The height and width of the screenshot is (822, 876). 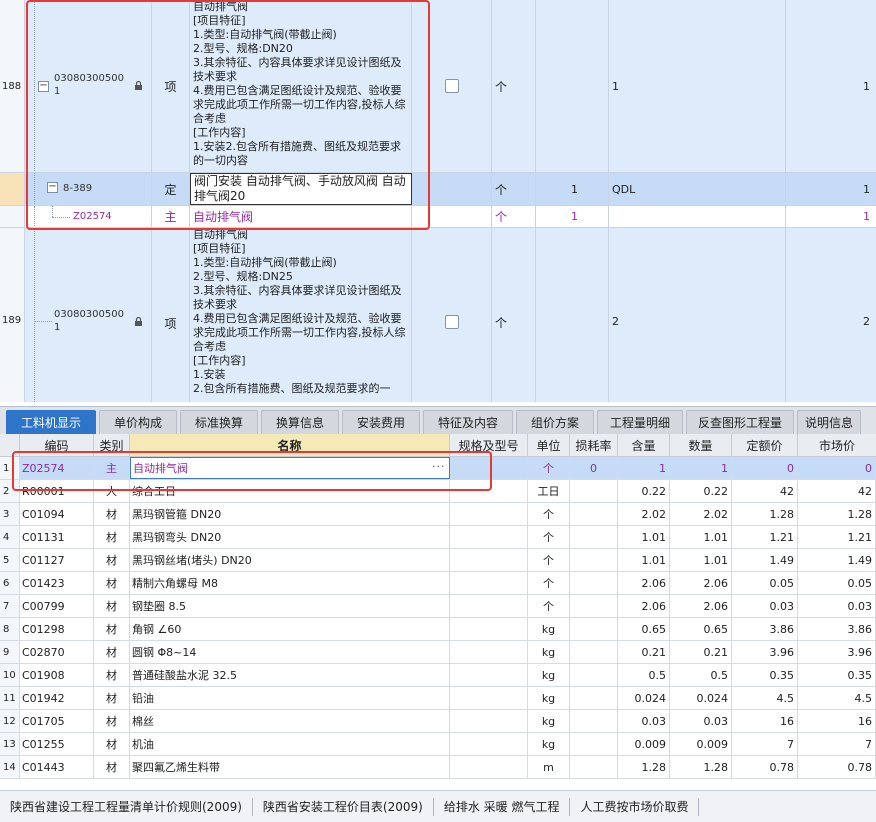 I want to click on resource-quota-price: 0.78, so click(x=765, y=767).